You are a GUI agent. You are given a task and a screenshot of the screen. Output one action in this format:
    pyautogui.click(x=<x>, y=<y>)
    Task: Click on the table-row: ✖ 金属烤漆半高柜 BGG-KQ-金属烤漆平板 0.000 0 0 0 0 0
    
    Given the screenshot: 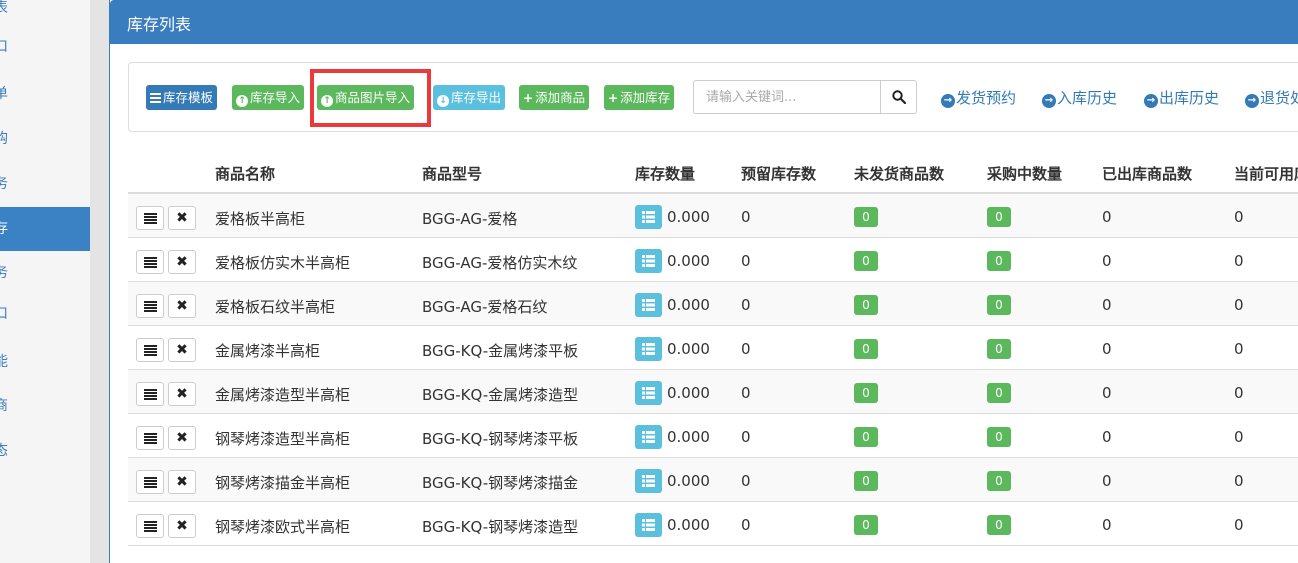 What is the action you would take?
    pyautogui.click(x=713, y=348)
    